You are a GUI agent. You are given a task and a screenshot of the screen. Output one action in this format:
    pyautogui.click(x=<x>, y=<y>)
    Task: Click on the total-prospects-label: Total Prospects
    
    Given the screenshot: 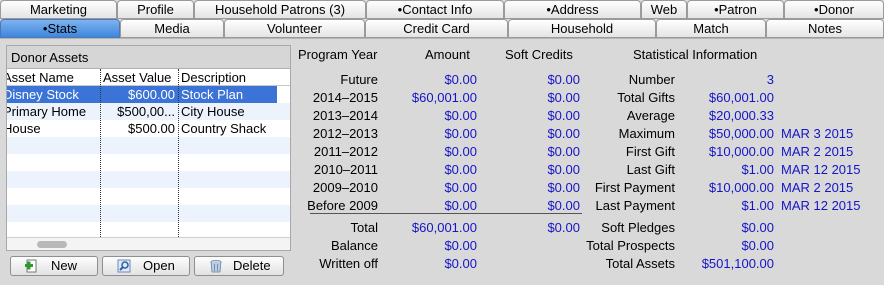 What is the action you would take?
    pyautogui.click(x=630, y=245)
    